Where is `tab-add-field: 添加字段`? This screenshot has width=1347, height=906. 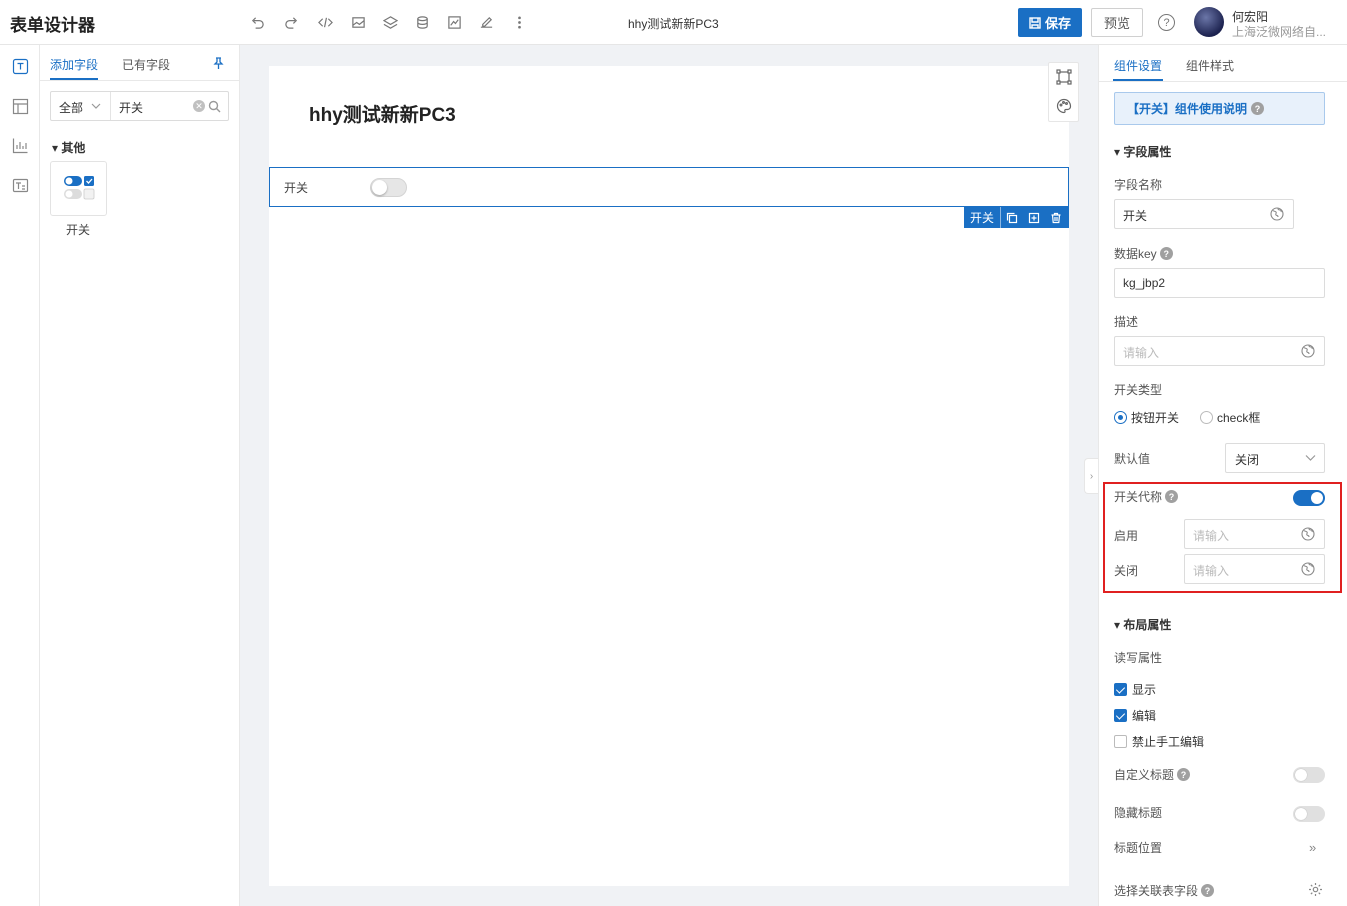 tab-add-field: 添加字段 is located at coordinates (74, 64).